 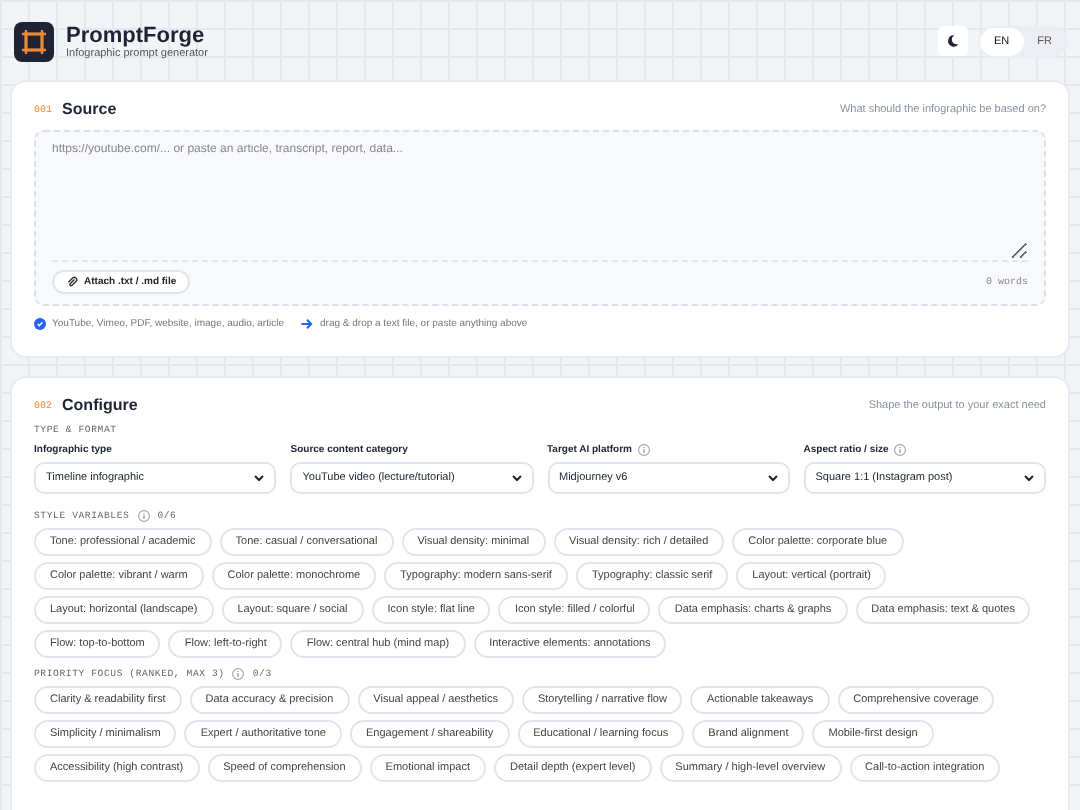 What do you see at coordinates (40, 324) in the screenshot?
I see `check-circle-icon` at bounding box center [40, 324].